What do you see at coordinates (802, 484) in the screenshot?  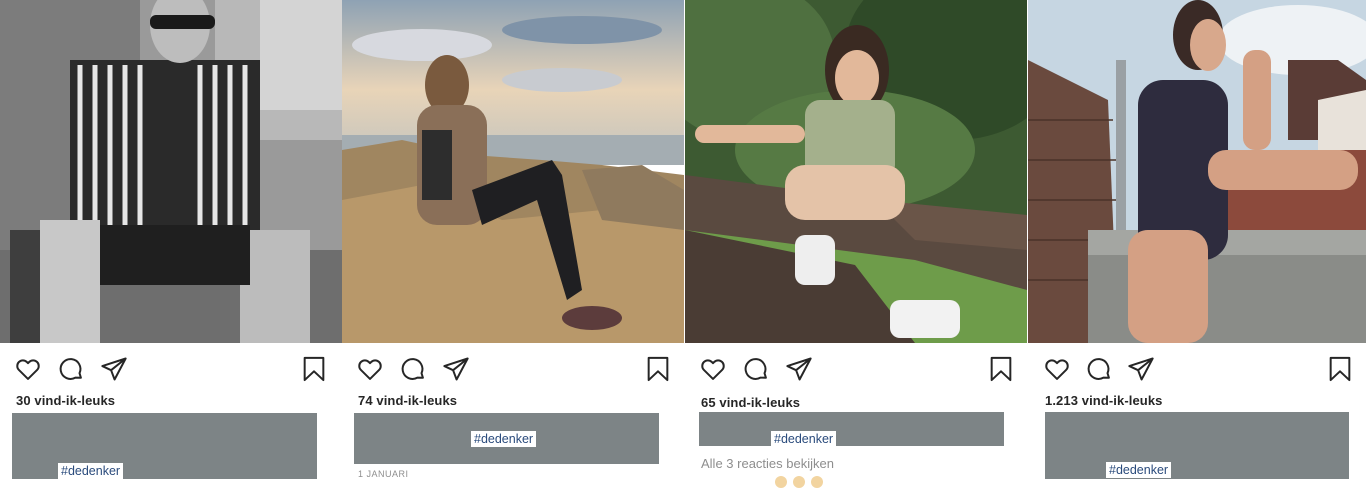 I see `emoji-reactions-row` at bounding box center [802, 484].